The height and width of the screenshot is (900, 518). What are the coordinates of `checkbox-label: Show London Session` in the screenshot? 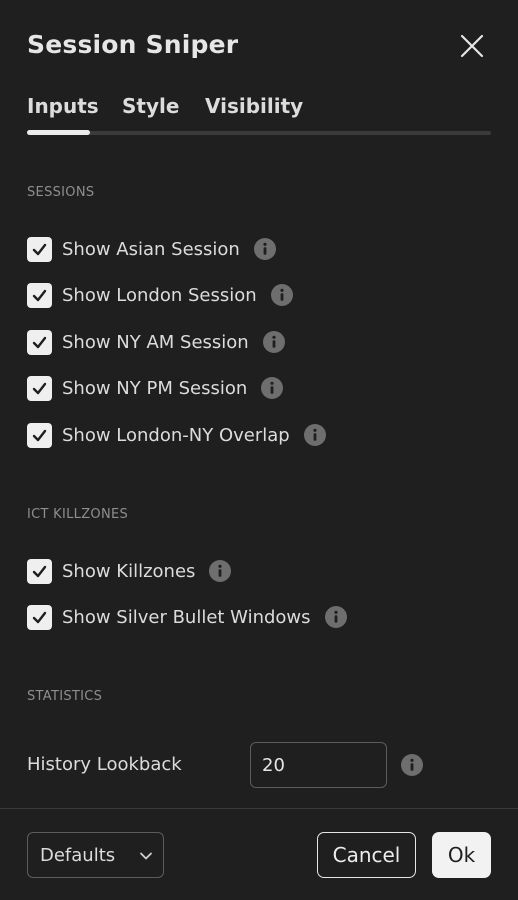 It's located at (159, 295).